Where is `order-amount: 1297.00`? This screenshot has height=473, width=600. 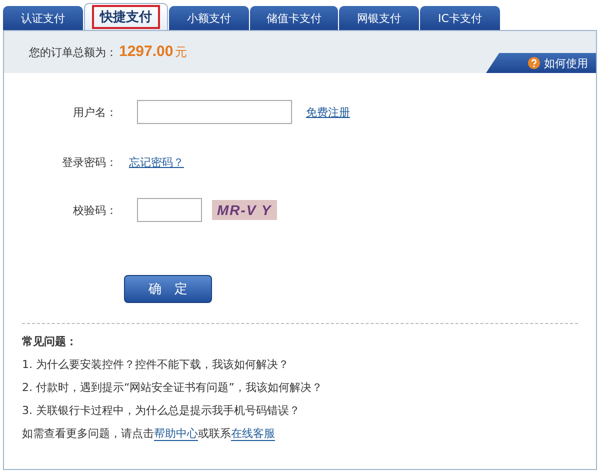
order-amount: 1297.00 is located at coordinates (146, 51).